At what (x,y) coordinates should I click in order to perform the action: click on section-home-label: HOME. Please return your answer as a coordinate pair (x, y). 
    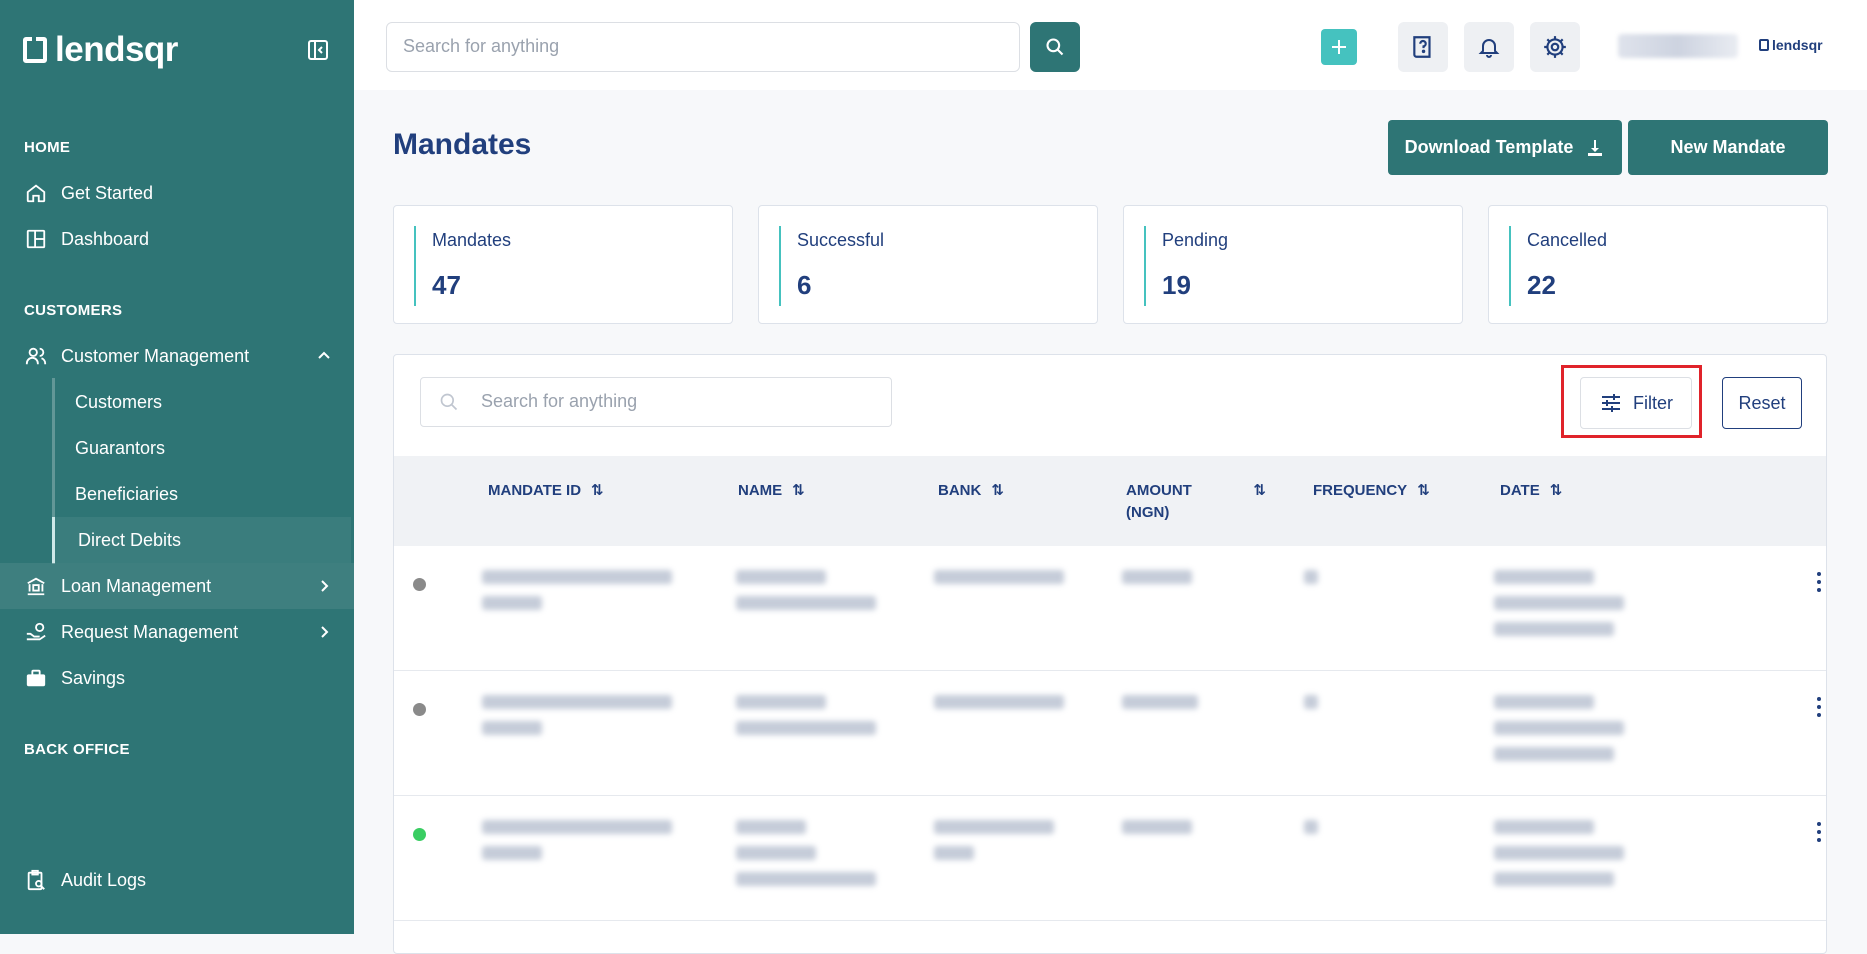
    Looking at the image, I should click on (47, 147).